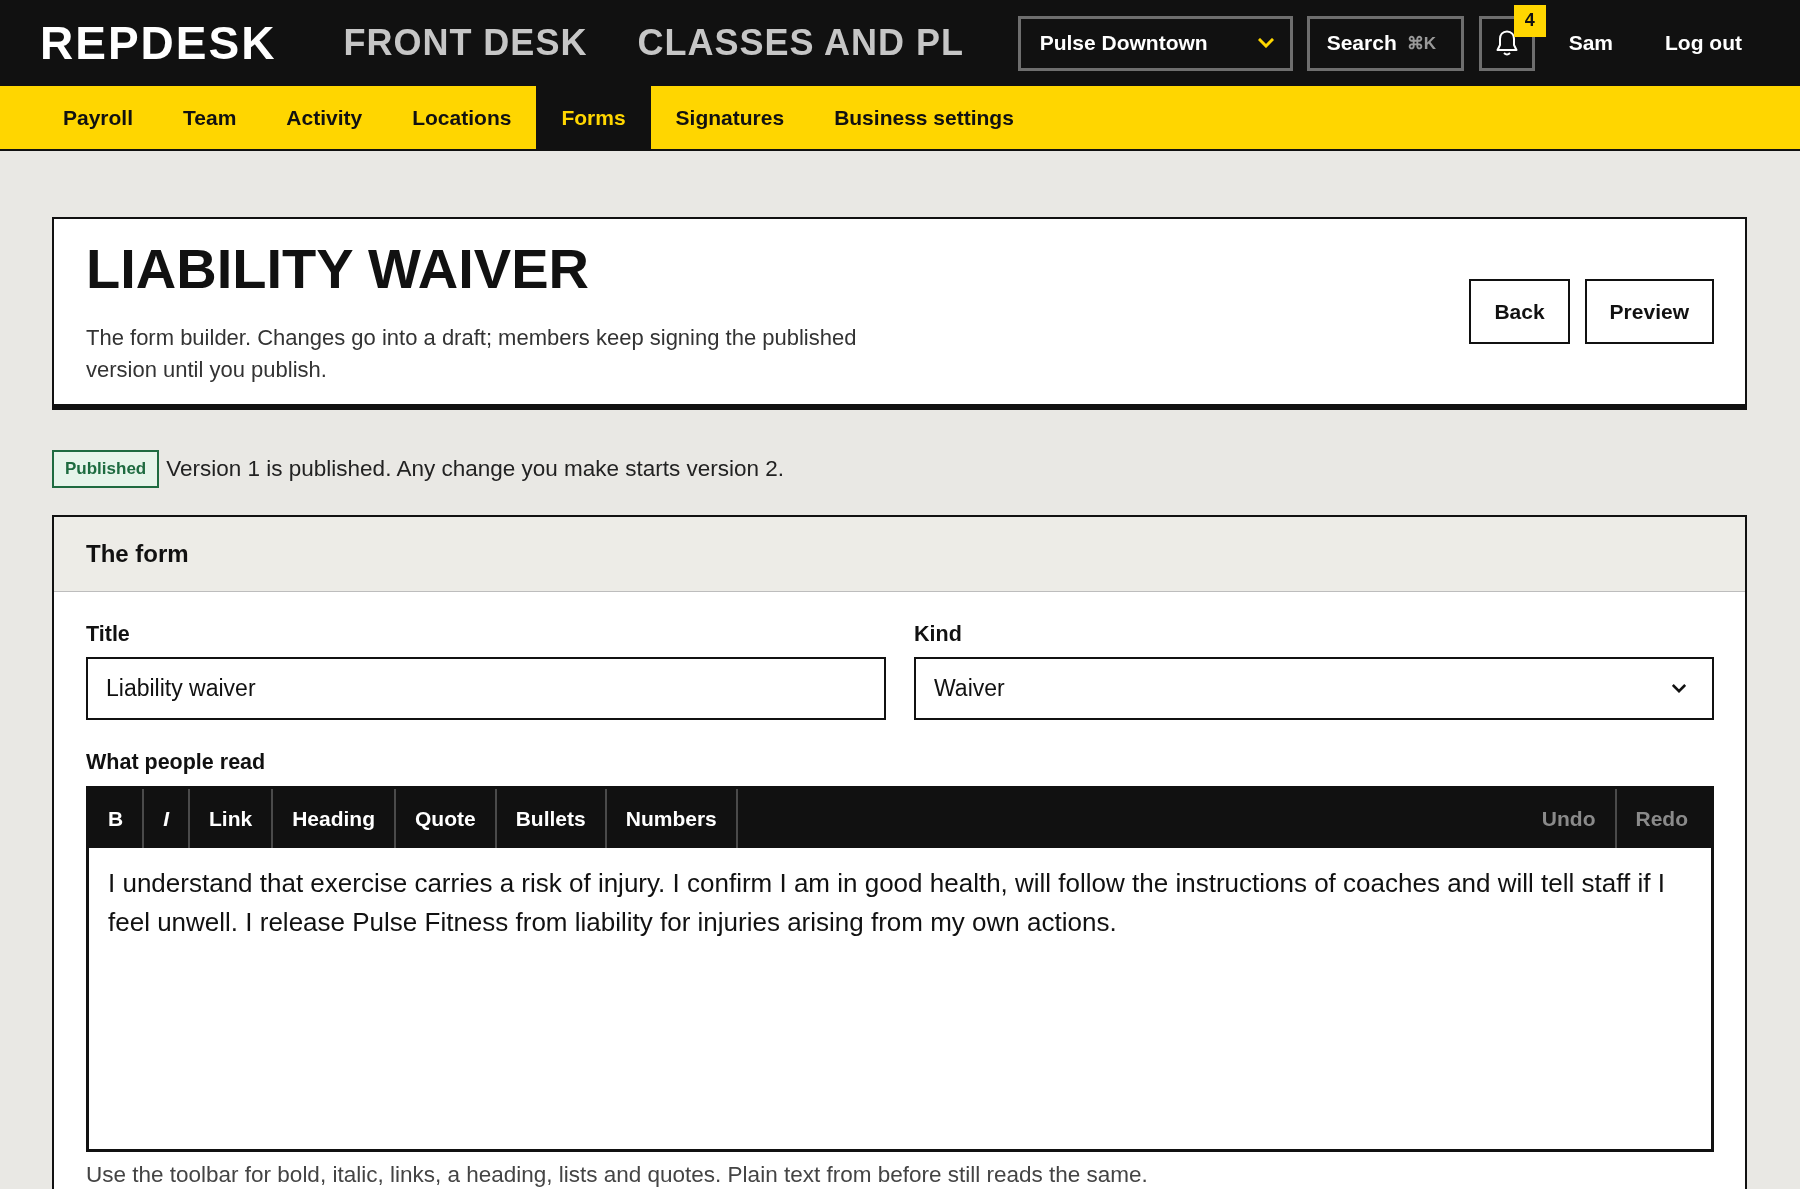 The height and width of the screenshot is (1189, 1800). I want to click on logout-link: Log out, so click(1703, 43).